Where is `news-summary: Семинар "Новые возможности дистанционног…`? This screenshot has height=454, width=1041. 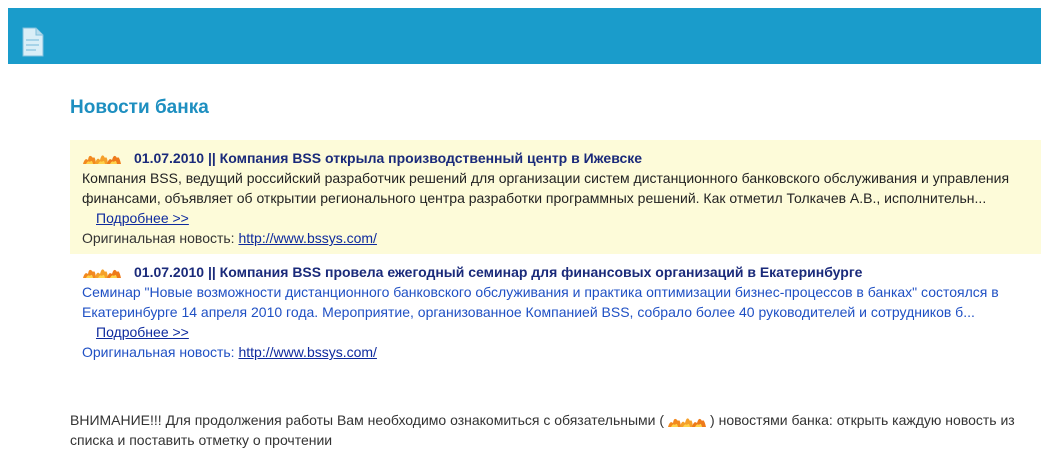 news-summary: Семинар "Новые возможности дистанционног… is located at coordinates (540, 312).